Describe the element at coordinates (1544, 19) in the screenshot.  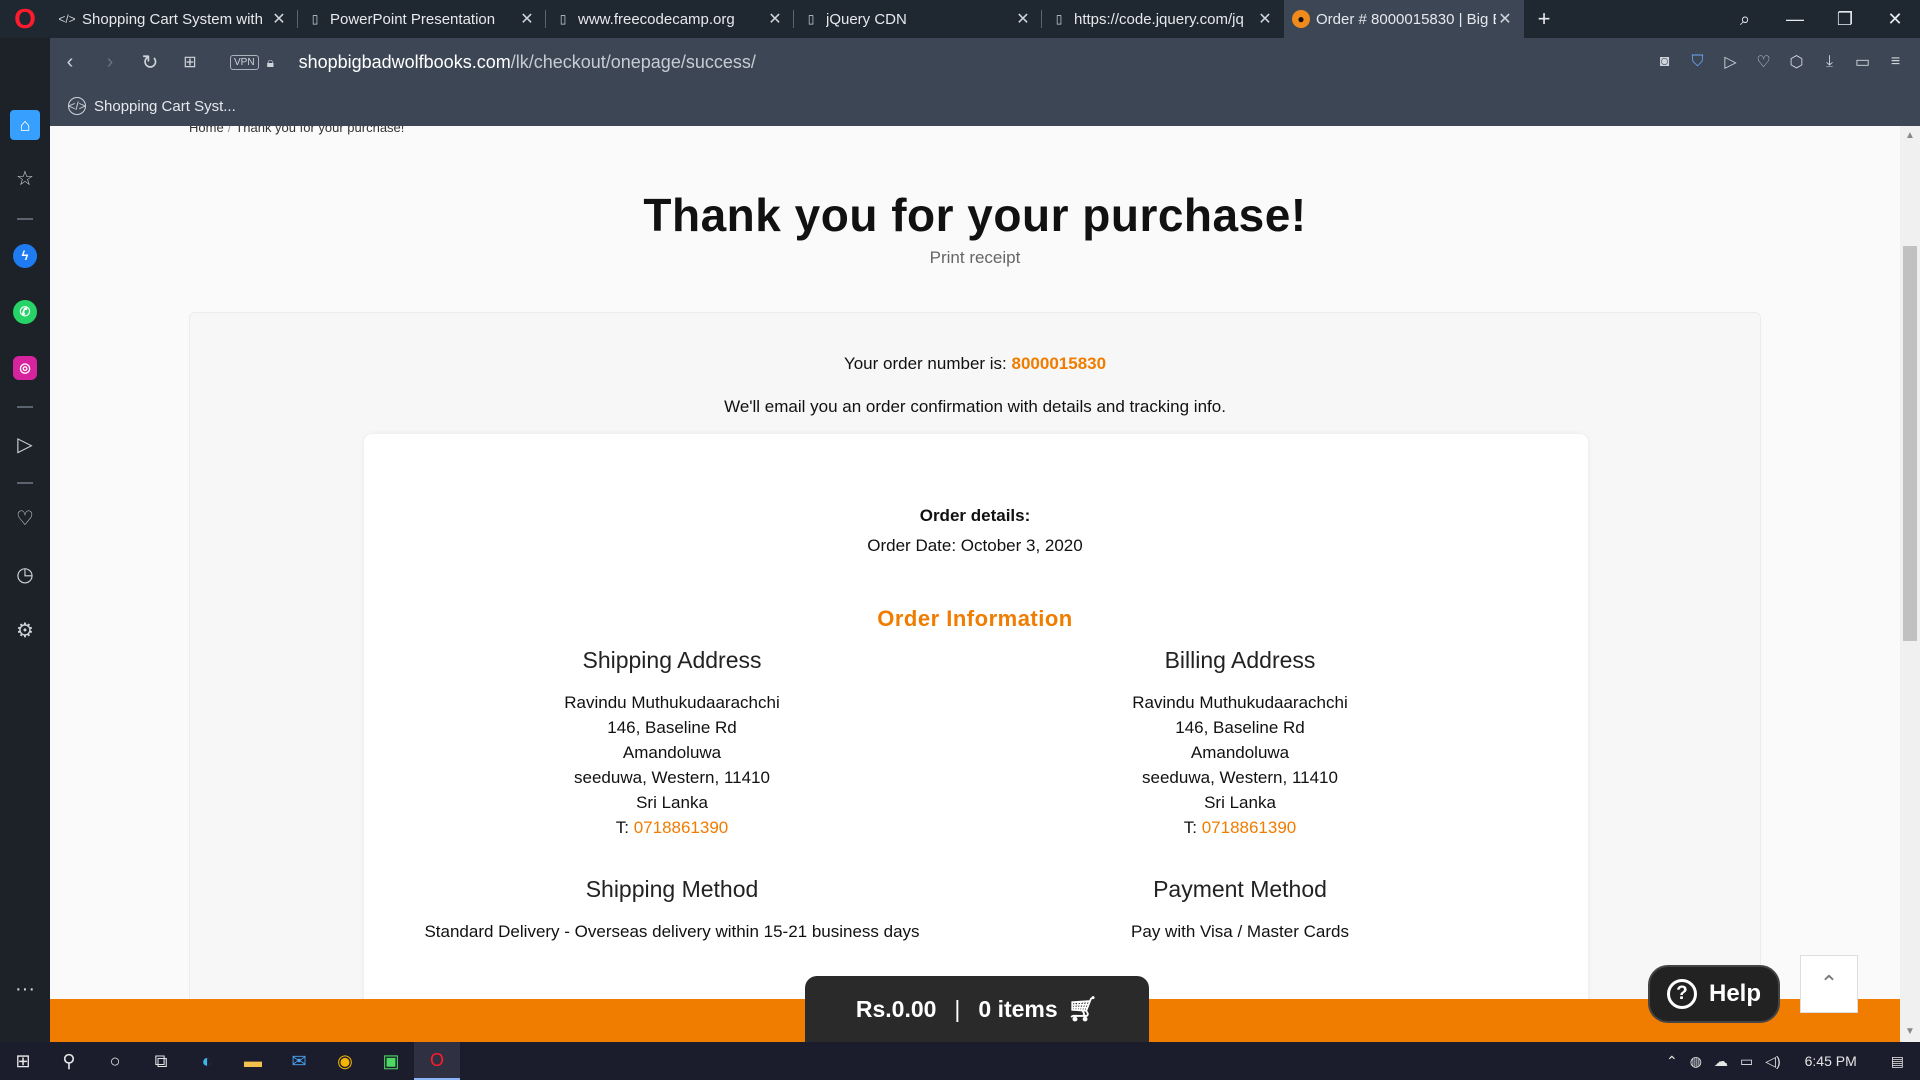
I see `new-tab-button: +` at that location.